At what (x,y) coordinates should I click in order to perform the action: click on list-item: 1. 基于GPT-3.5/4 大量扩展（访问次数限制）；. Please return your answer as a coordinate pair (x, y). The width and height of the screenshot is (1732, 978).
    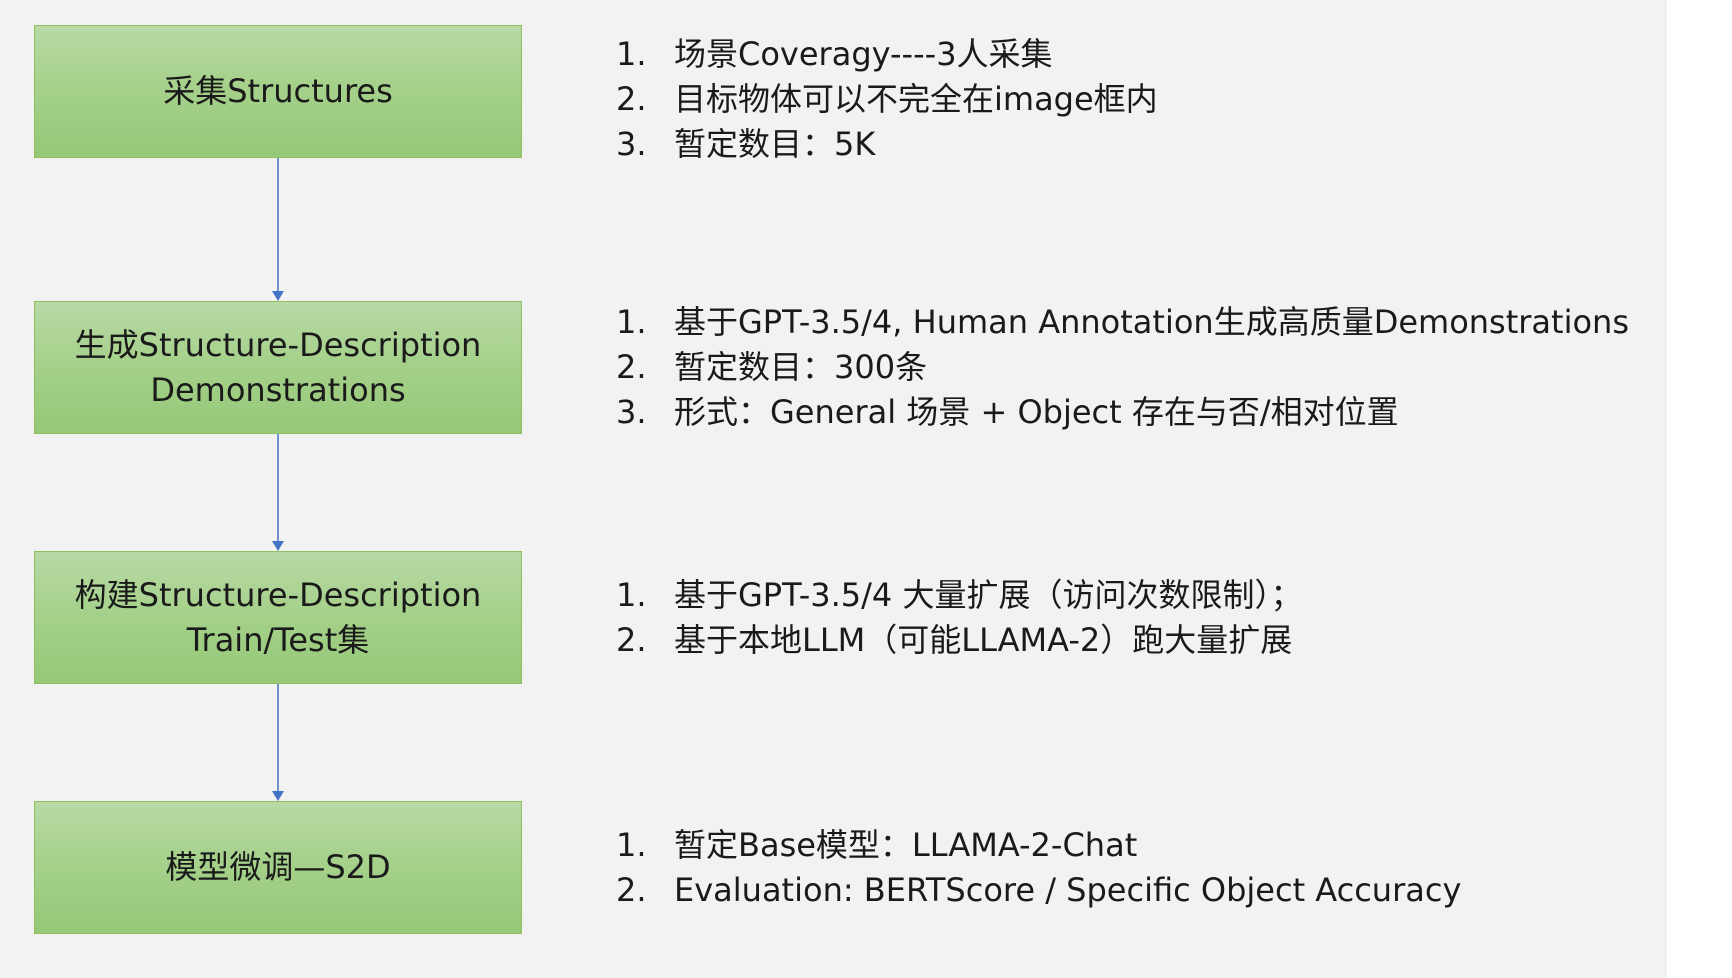
    Looking at the image, I should click on (959, 595).